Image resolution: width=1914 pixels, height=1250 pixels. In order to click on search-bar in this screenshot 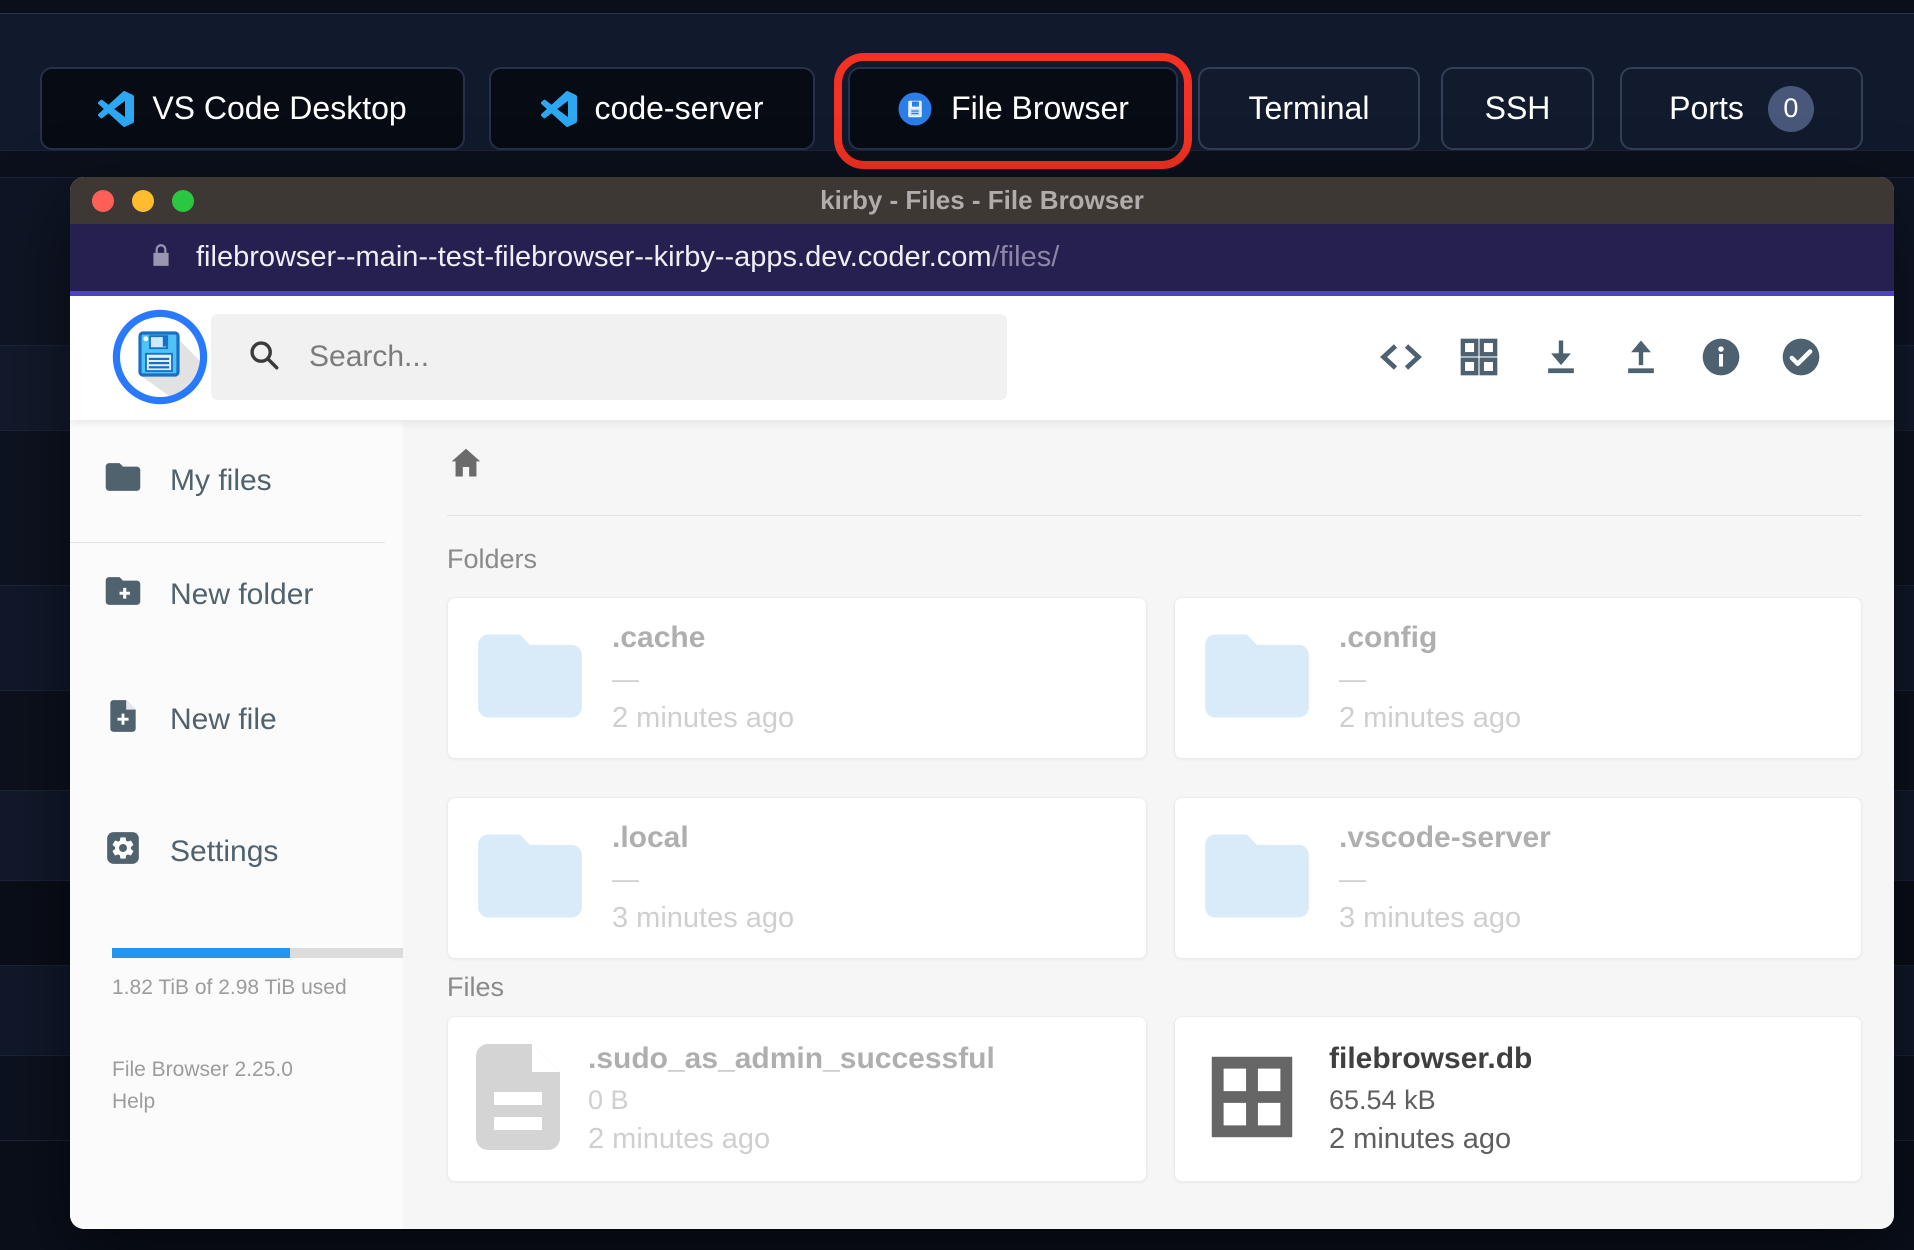, I will do `click(609, 357)`.